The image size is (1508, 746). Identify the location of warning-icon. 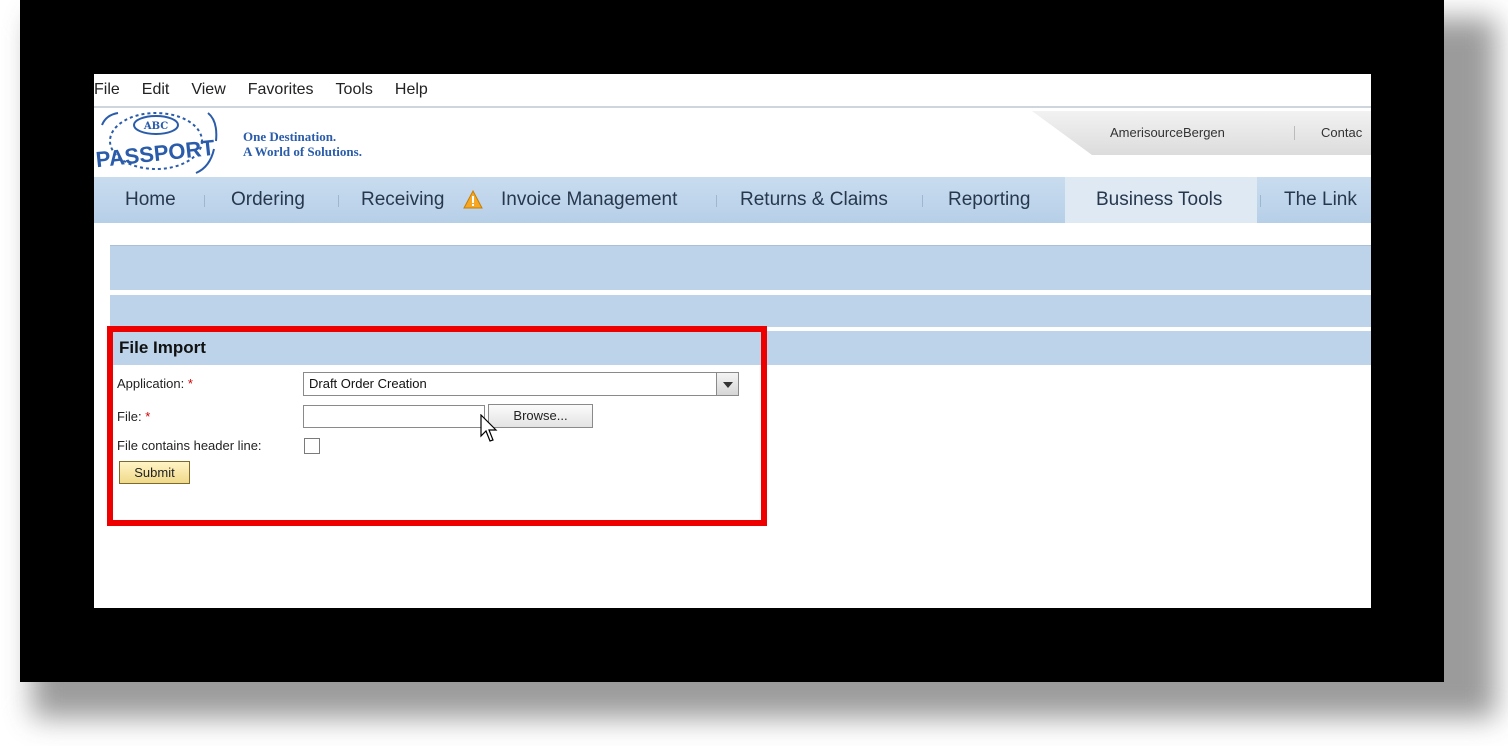
(473, 199).